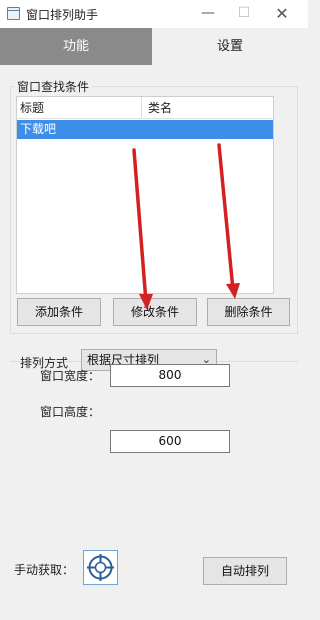  Describe the element at coordinates (245, 571) in the screenshot. I see `auto-arrange-button: 自动排列` at that location.